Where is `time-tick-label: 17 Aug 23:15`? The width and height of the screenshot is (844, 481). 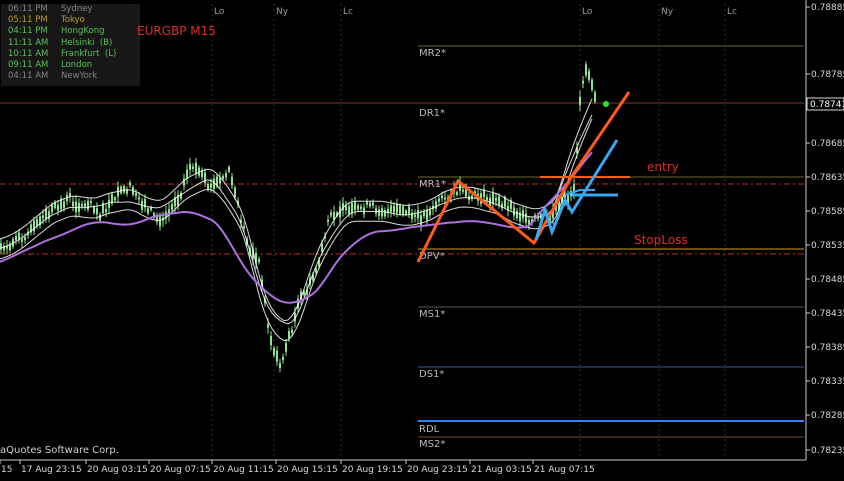 time-tick-label: 17 Aug 23:15 is located at coordinates (51, 470).